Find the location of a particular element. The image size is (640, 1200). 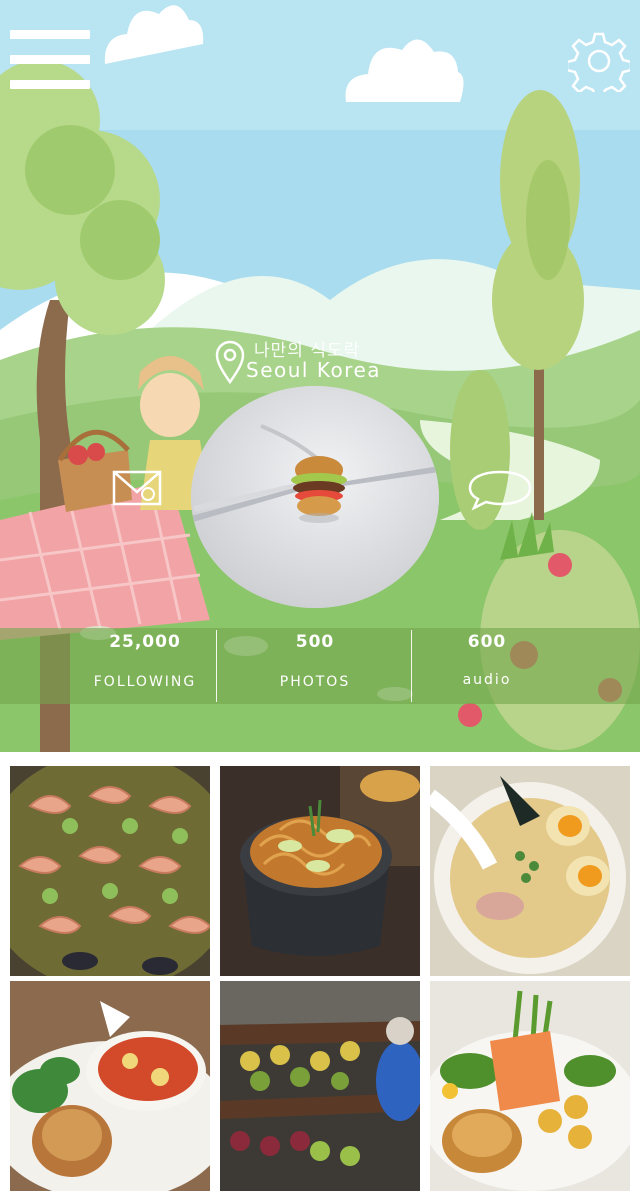

photo-tile-noodles is located at coordinates (320, 871).